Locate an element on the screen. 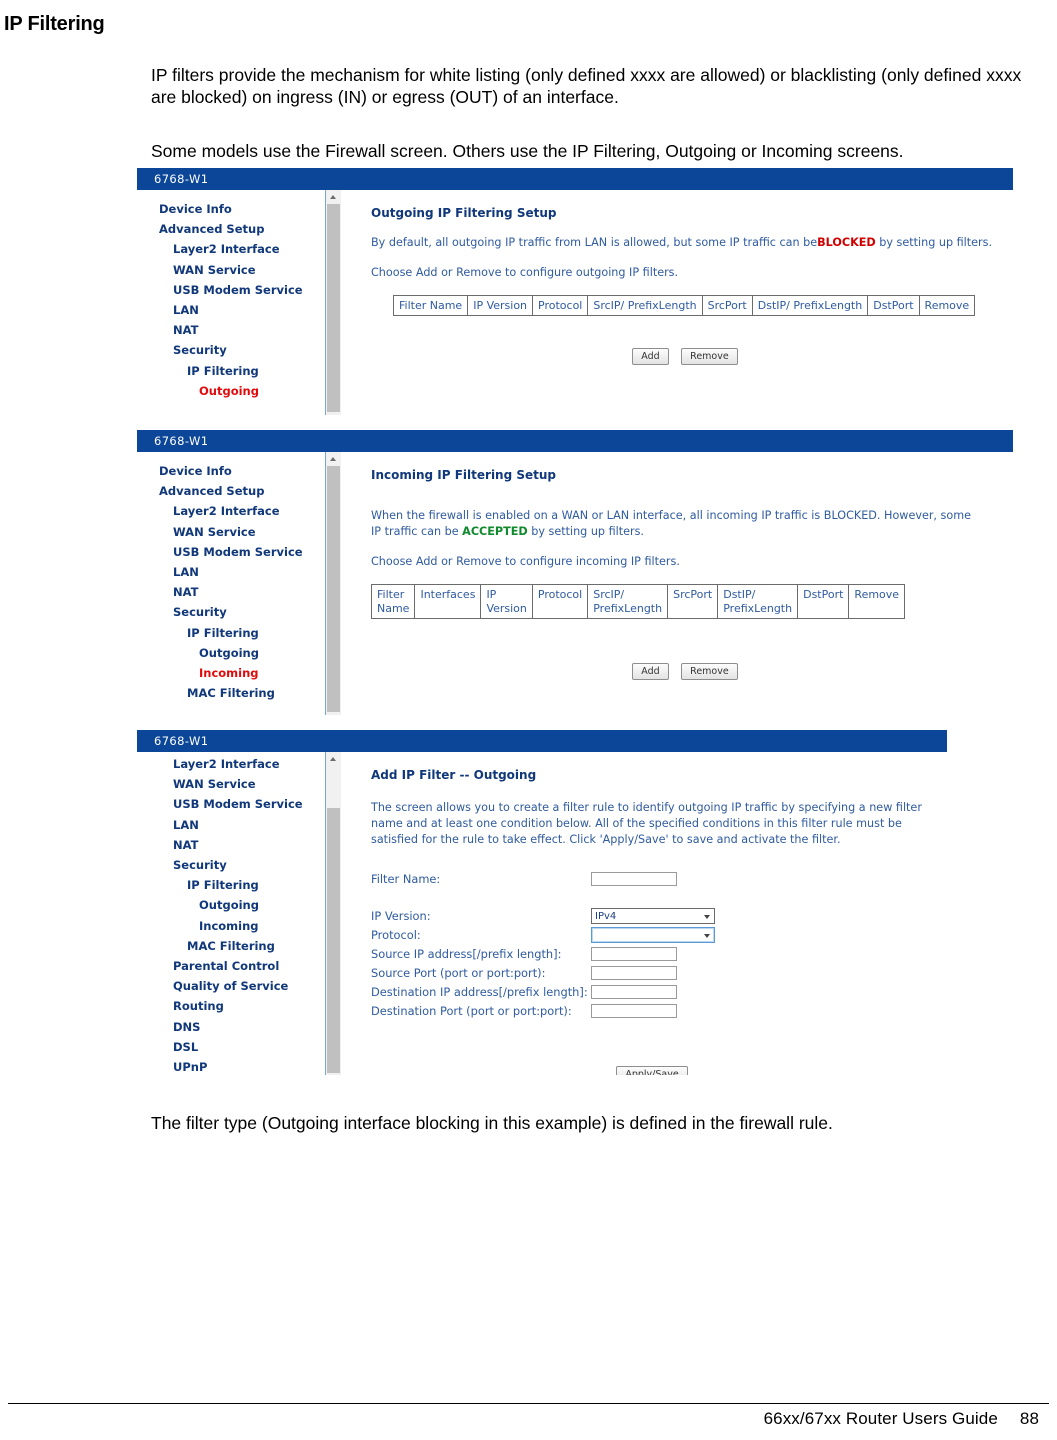 This screenshot has height=1440, width=1057. sidebar-item-dsl: DSL is located at coordinates (231, 1047).